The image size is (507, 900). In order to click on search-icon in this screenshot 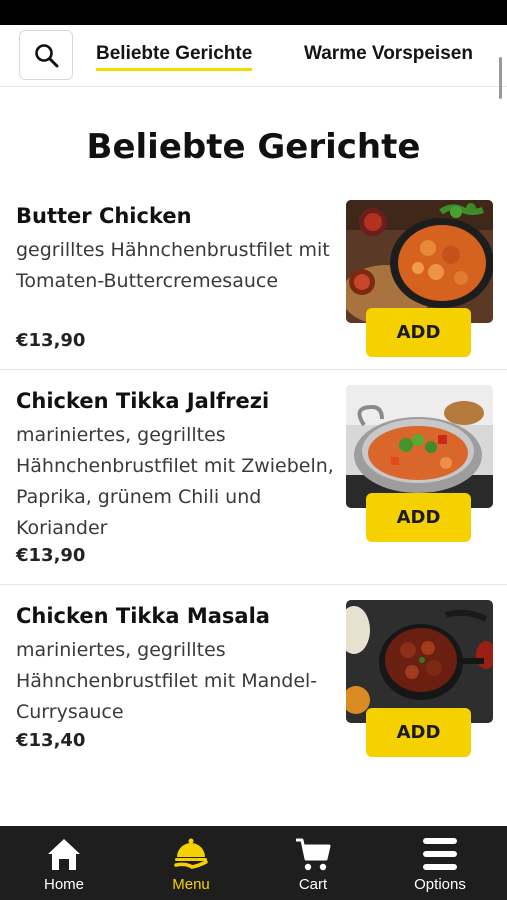, I will do `click(47, 56)`.